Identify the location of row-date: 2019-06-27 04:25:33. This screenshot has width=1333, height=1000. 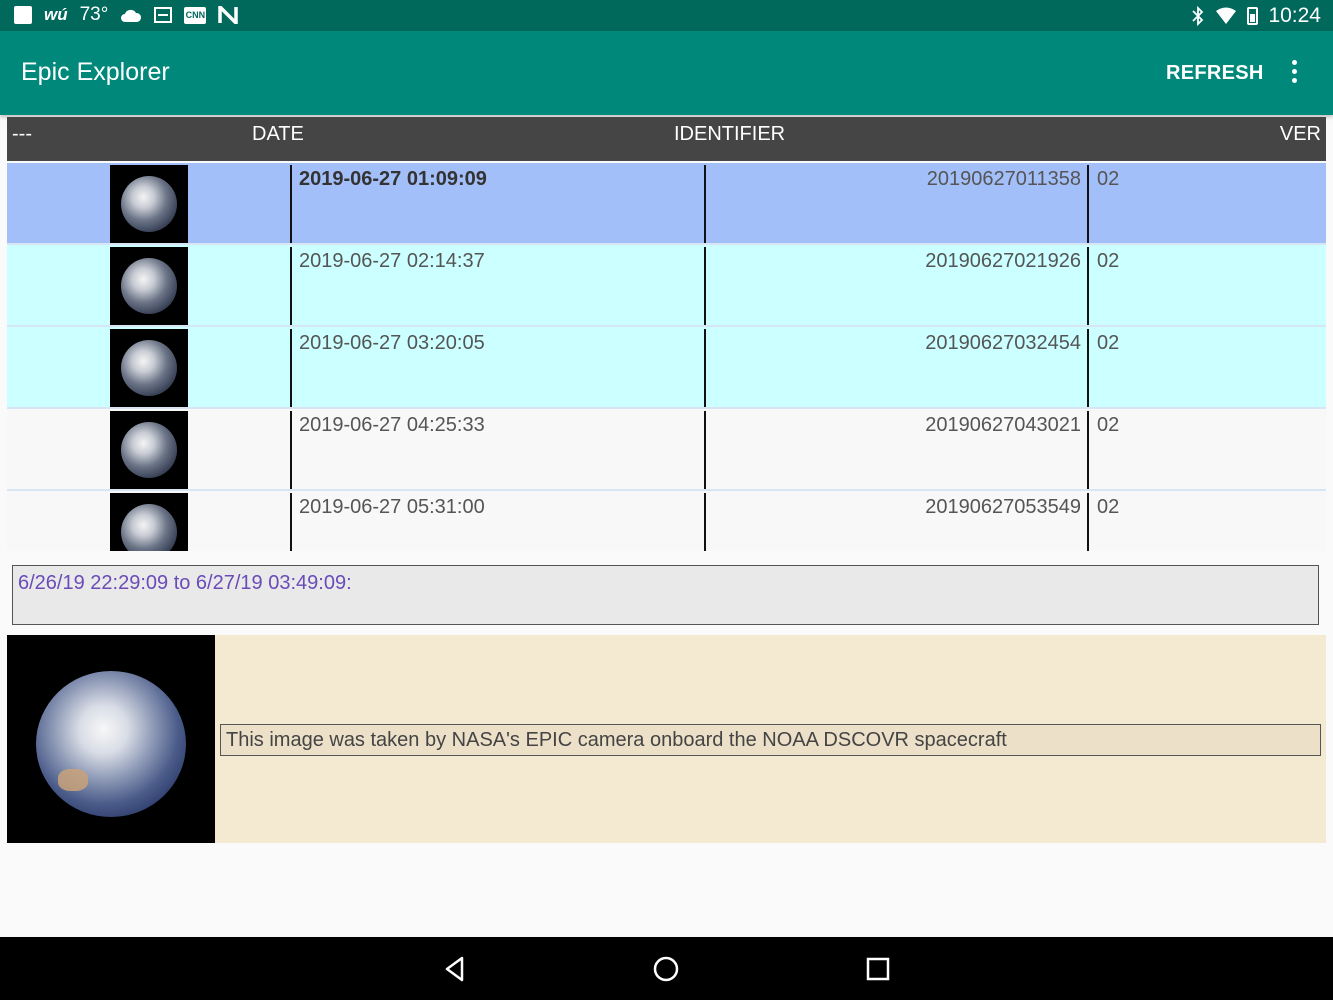
(392, 425).